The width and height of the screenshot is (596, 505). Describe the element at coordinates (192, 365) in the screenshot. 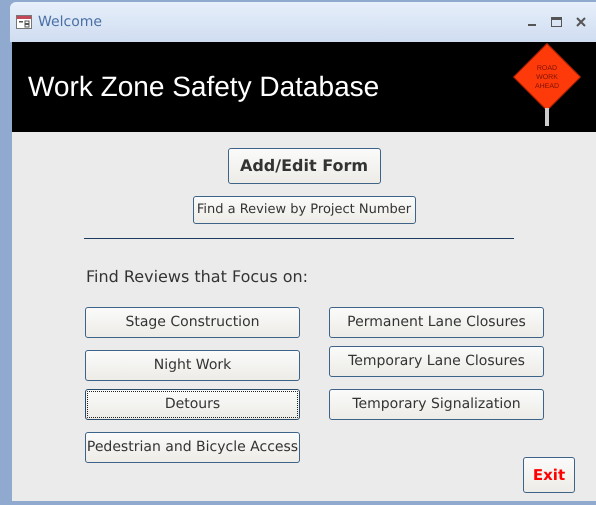

I see `focus-button: Night Work` at that location.